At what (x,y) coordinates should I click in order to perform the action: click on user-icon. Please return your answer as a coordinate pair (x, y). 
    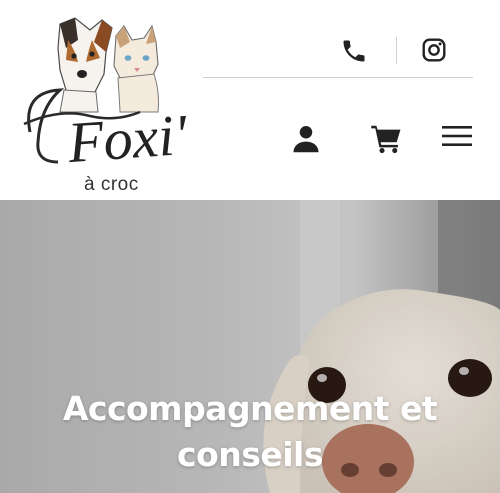
    Looking at the image, I should click on (306, 138).